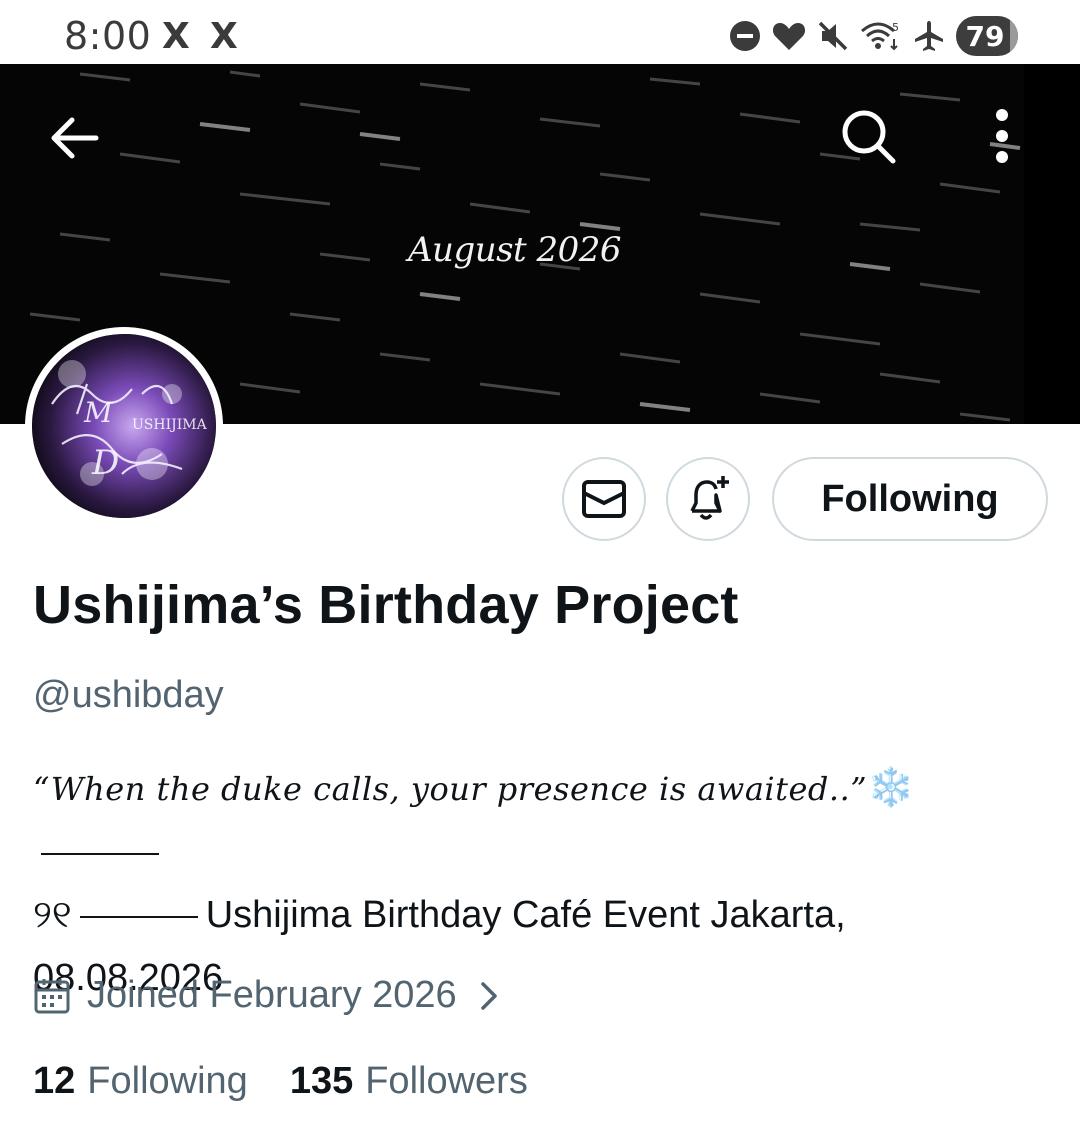 This screenshot has height=1124, width=1080. What do you see at coordinates (895, 27) in the screenshot?
I see `svg-text: 5` at bounding box center [895, 27].